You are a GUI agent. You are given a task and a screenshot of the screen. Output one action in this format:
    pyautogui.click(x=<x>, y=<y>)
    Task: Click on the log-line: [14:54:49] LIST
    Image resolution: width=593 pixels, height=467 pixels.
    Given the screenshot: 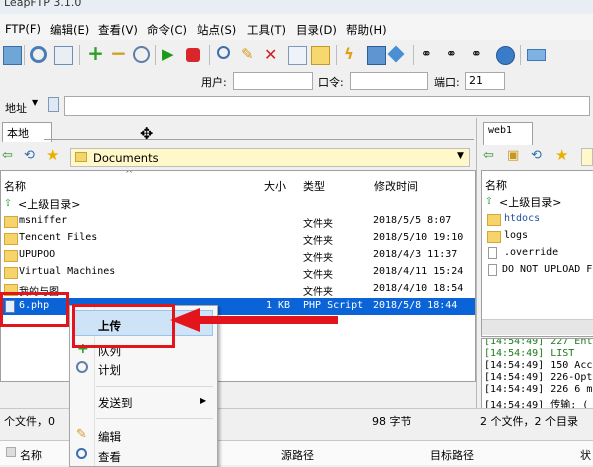 What is the action you would take?
    pyautogui.click(x=529, y=353)
    